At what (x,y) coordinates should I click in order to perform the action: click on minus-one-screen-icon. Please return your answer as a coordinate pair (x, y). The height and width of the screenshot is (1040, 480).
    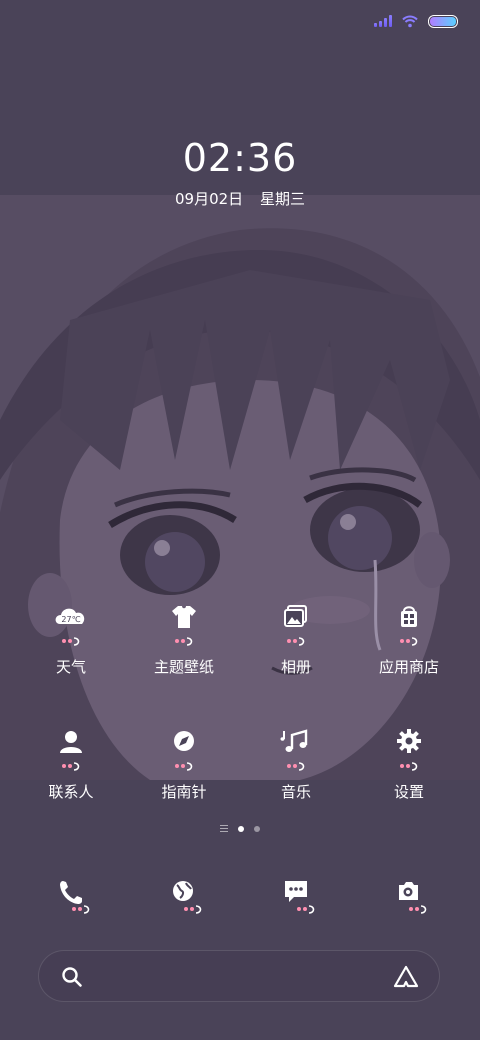
    Looking at the image, I should click on (224, 828).